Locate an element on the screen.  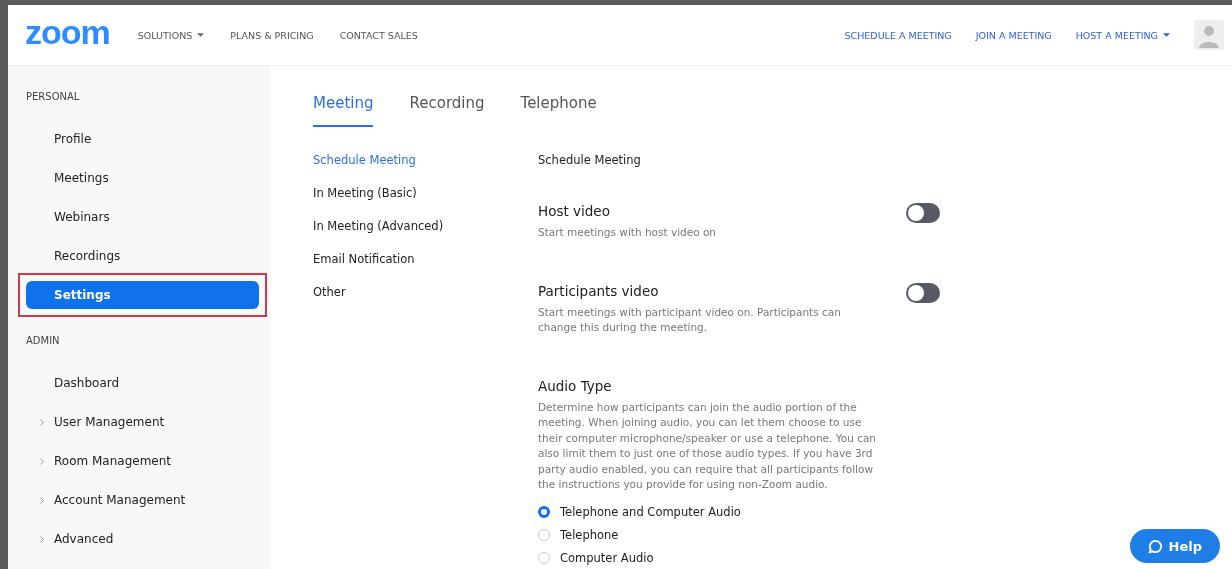
nav-link: JOIN A MEETING is located at coordinates (1013, 35).